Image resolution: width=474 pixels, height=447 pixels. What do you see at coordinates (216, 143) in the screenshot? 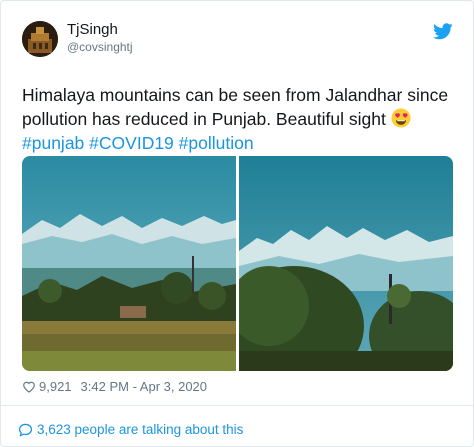
I see `hashtag-link: #pollution` at bounding box center [216, 143].